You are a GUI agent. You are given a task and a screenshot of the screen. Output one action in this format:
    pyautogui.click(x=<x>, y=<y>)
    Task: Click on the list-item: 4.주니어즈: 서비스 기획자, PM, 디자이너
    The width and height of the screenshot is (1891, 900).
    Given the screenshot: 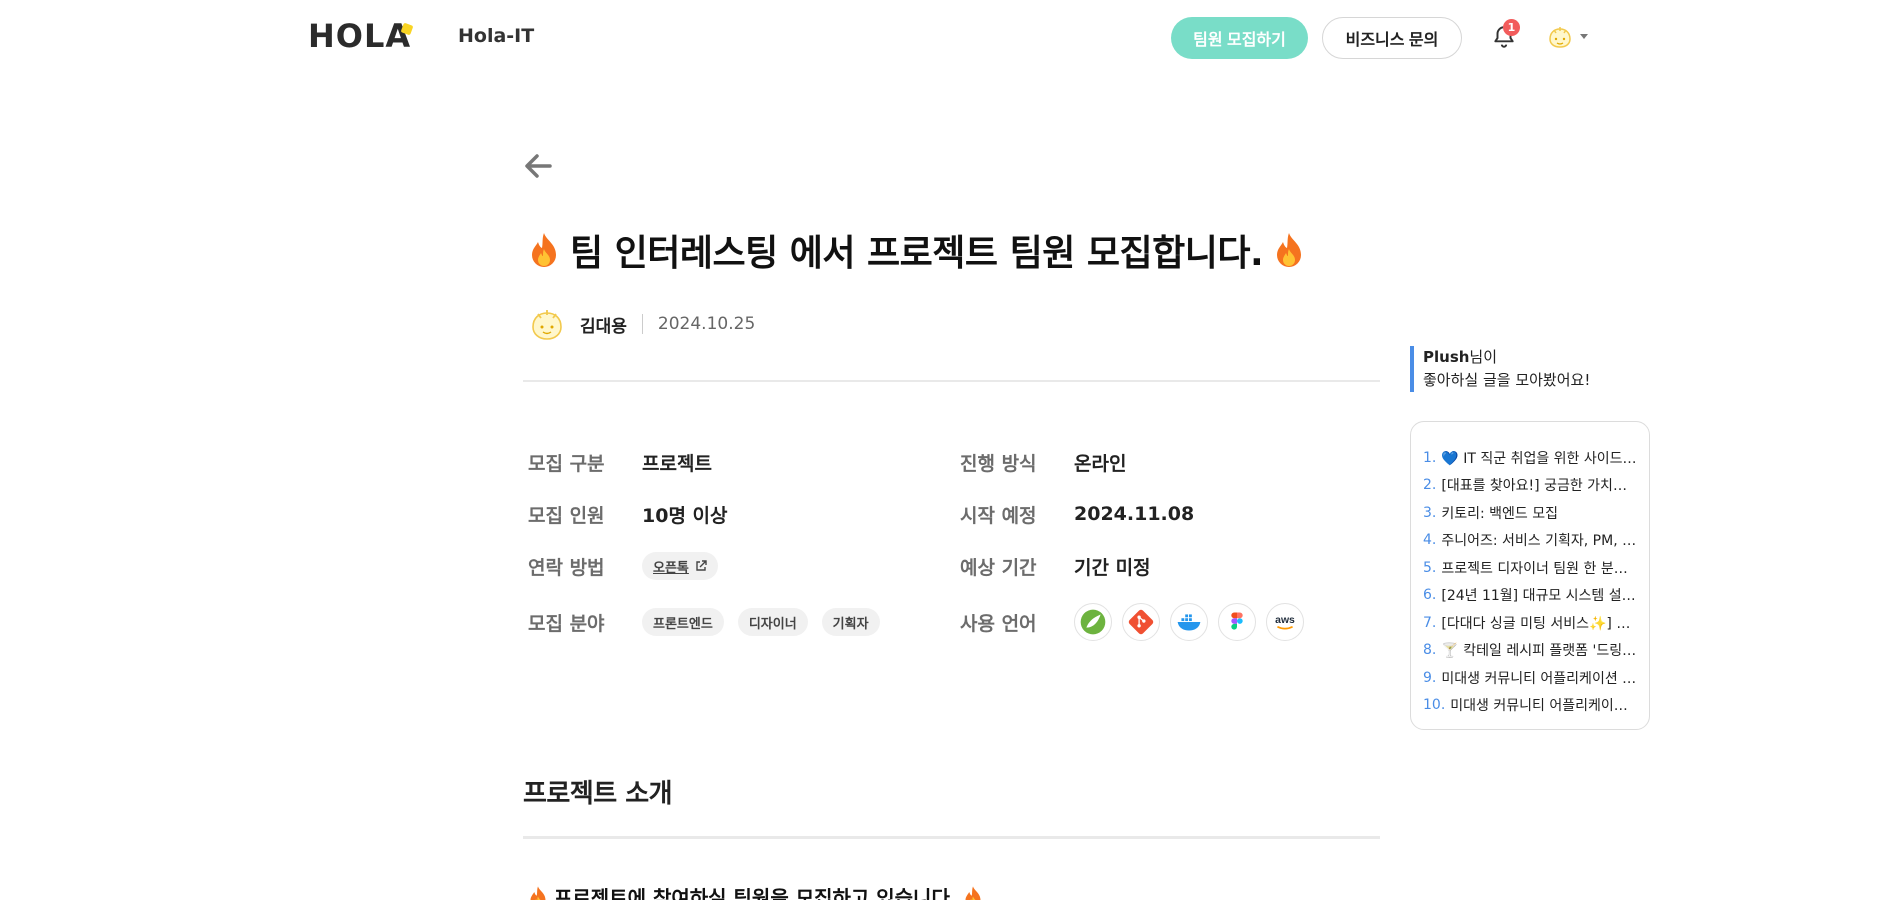 What is the action you would take?
    pyautogui.click(x=1531, y=541)
    